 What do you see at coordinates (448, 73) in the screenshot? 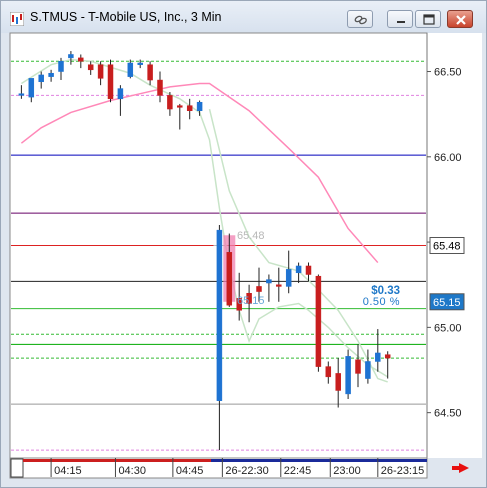
I see `price-tick-label: 66.50` at bounding box center [448, 73].